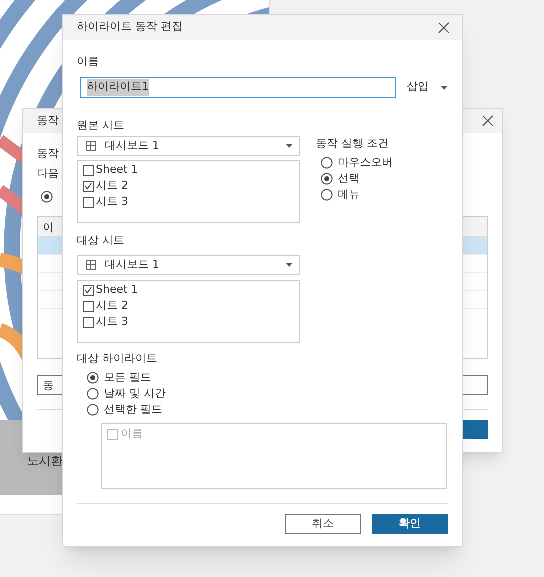  I want to click on option-label: 마우스오버, so click(365, 162).